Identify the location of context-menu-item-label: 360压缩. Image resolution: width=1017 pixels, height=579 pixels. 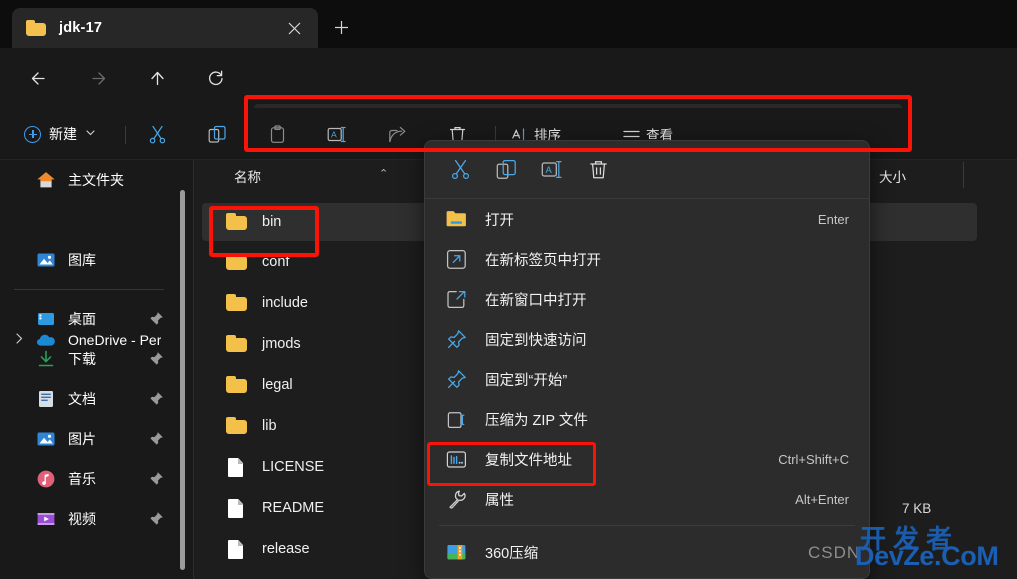
(512, 553).